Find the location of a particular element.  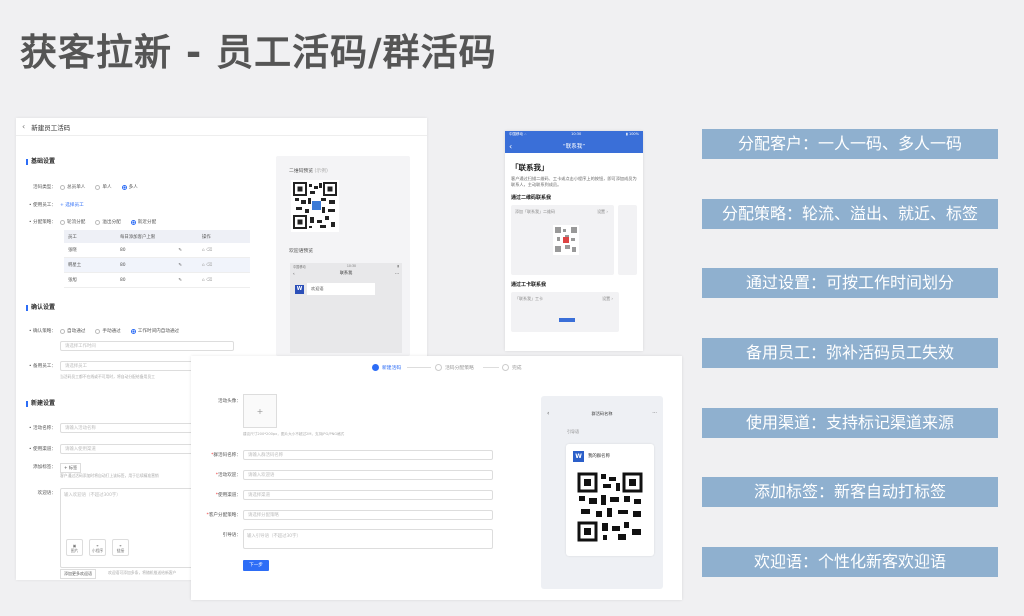

phone-nav-bar: ‹ “联系我” is located at coordinates (574, 146).